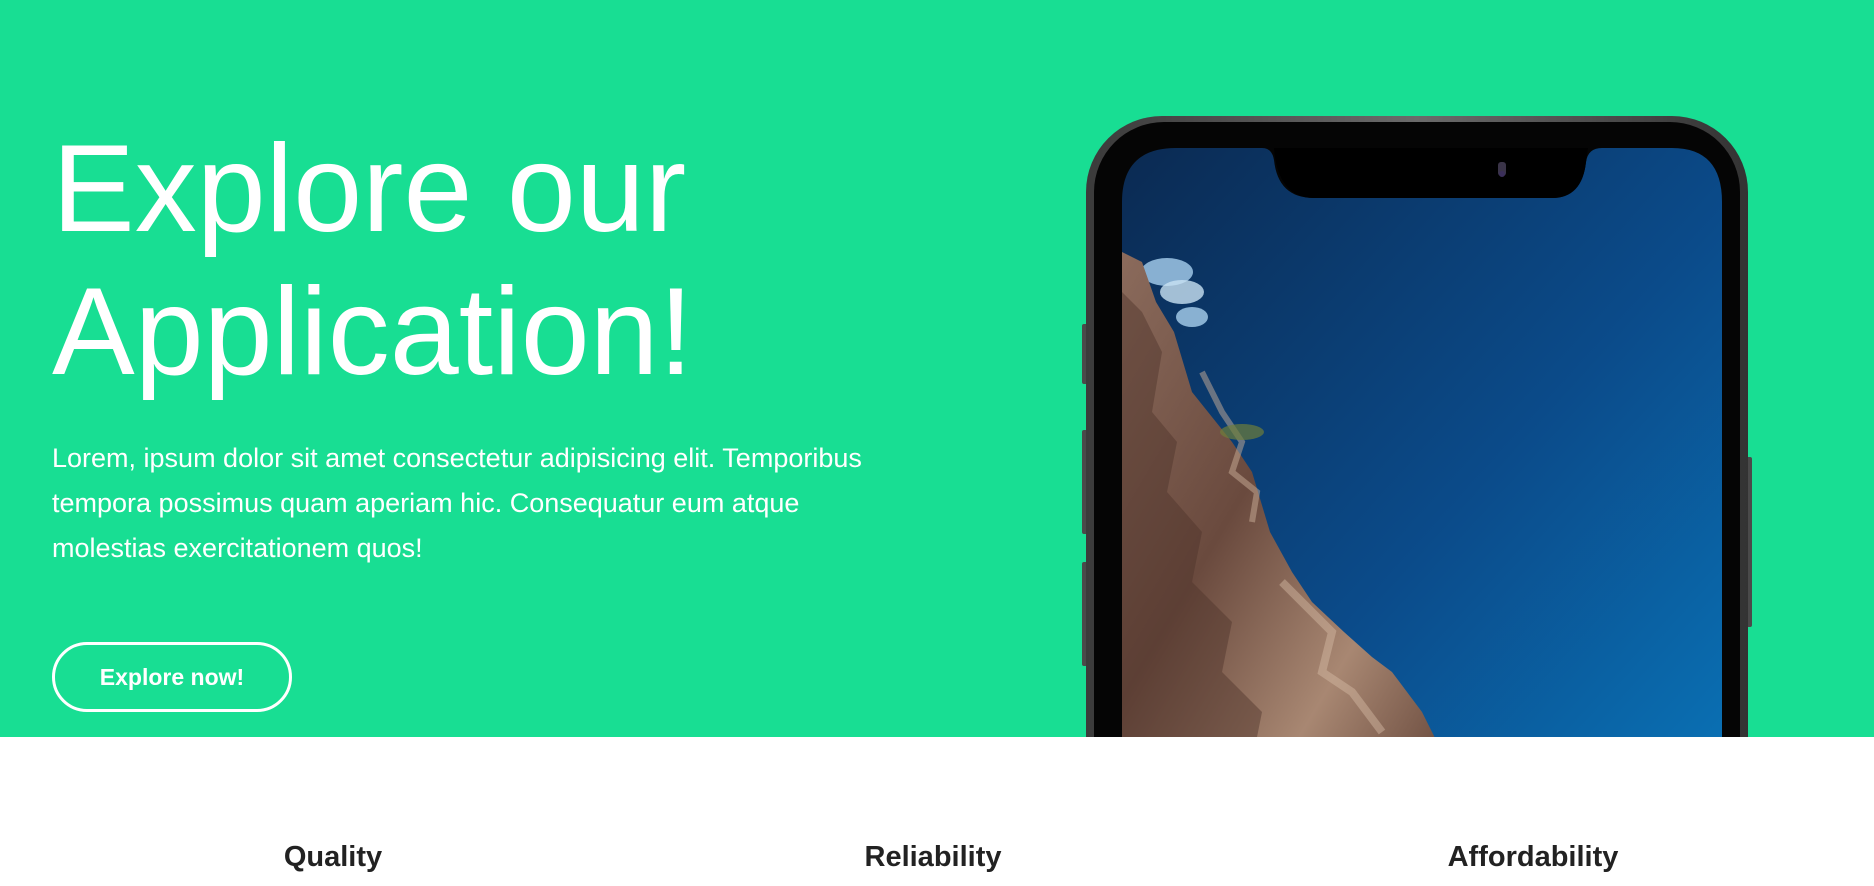 The height and width of the screenshot is (886, 1874). What do you see at coordinates (373, 260) in the screenshot?
I see `hero-title: Explore our Application!` at bounding box center [373, 260].